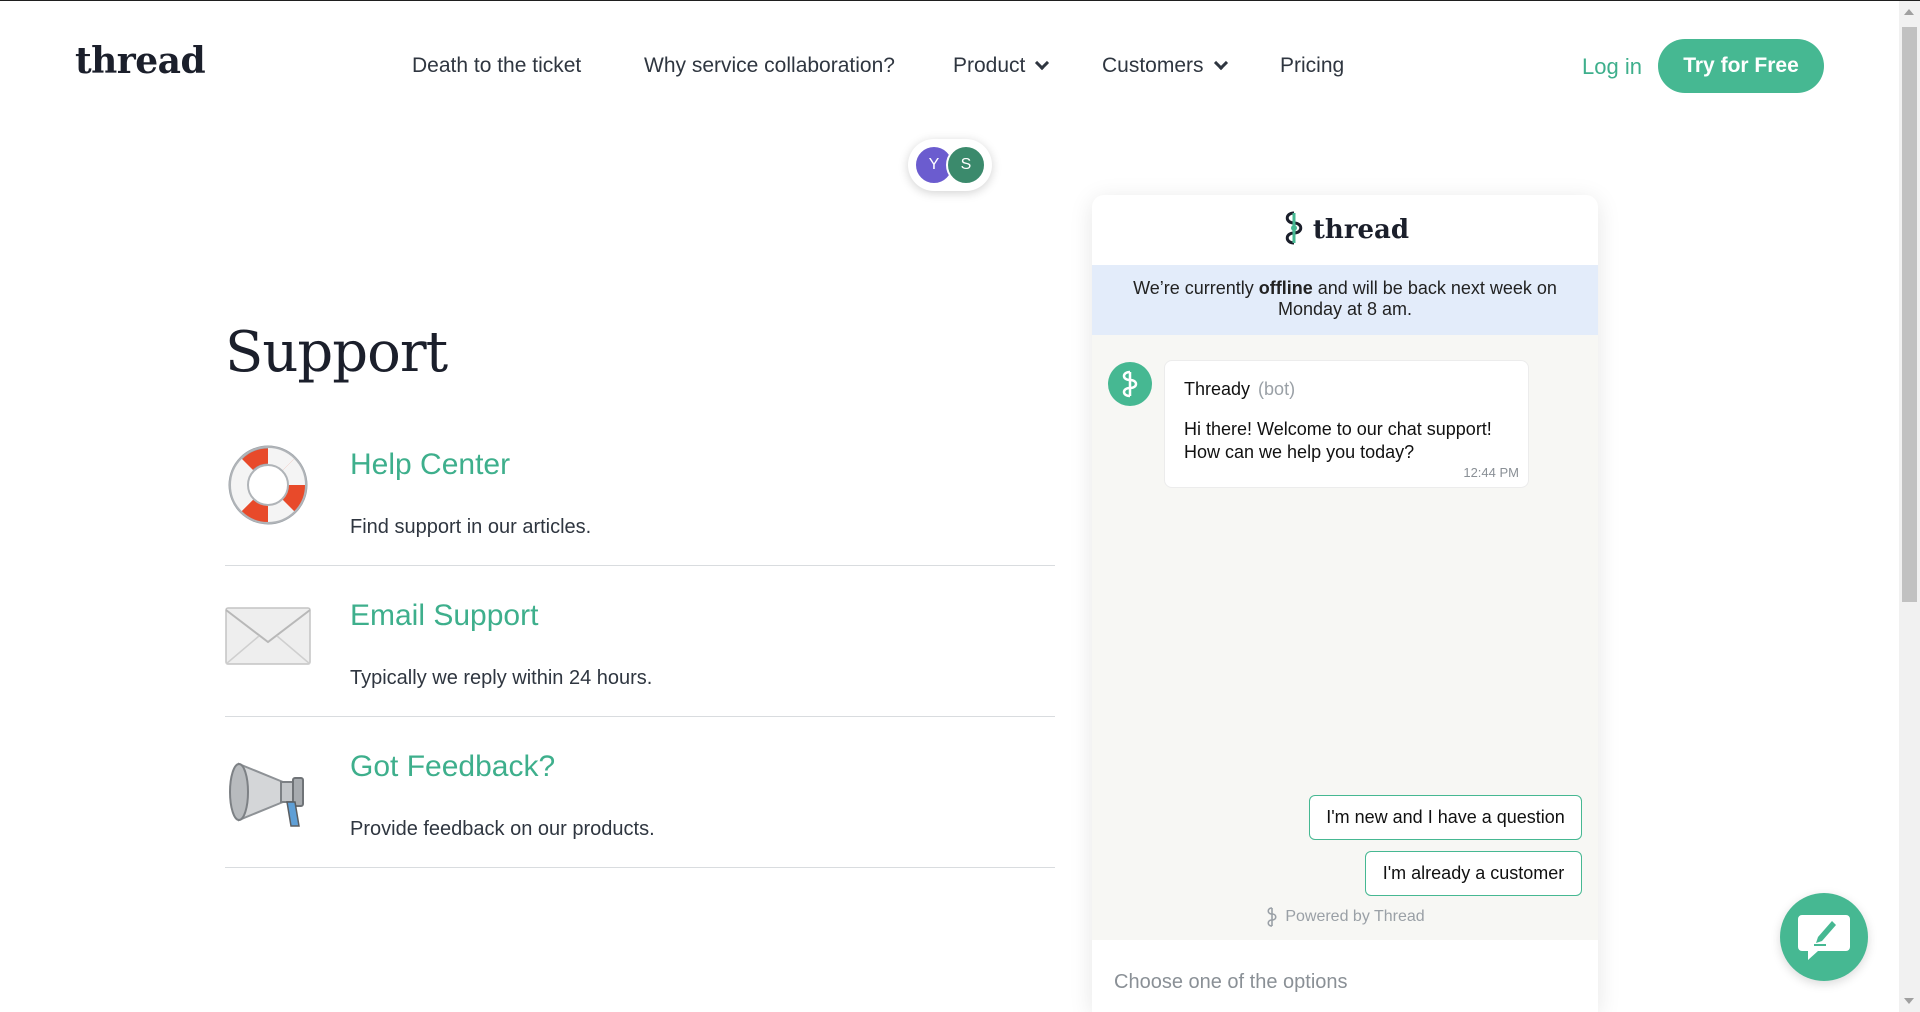 This screenshot has width=1920, height=1012. I want to click on message-timestamp: 12:44 PM, so click(1491, 472).